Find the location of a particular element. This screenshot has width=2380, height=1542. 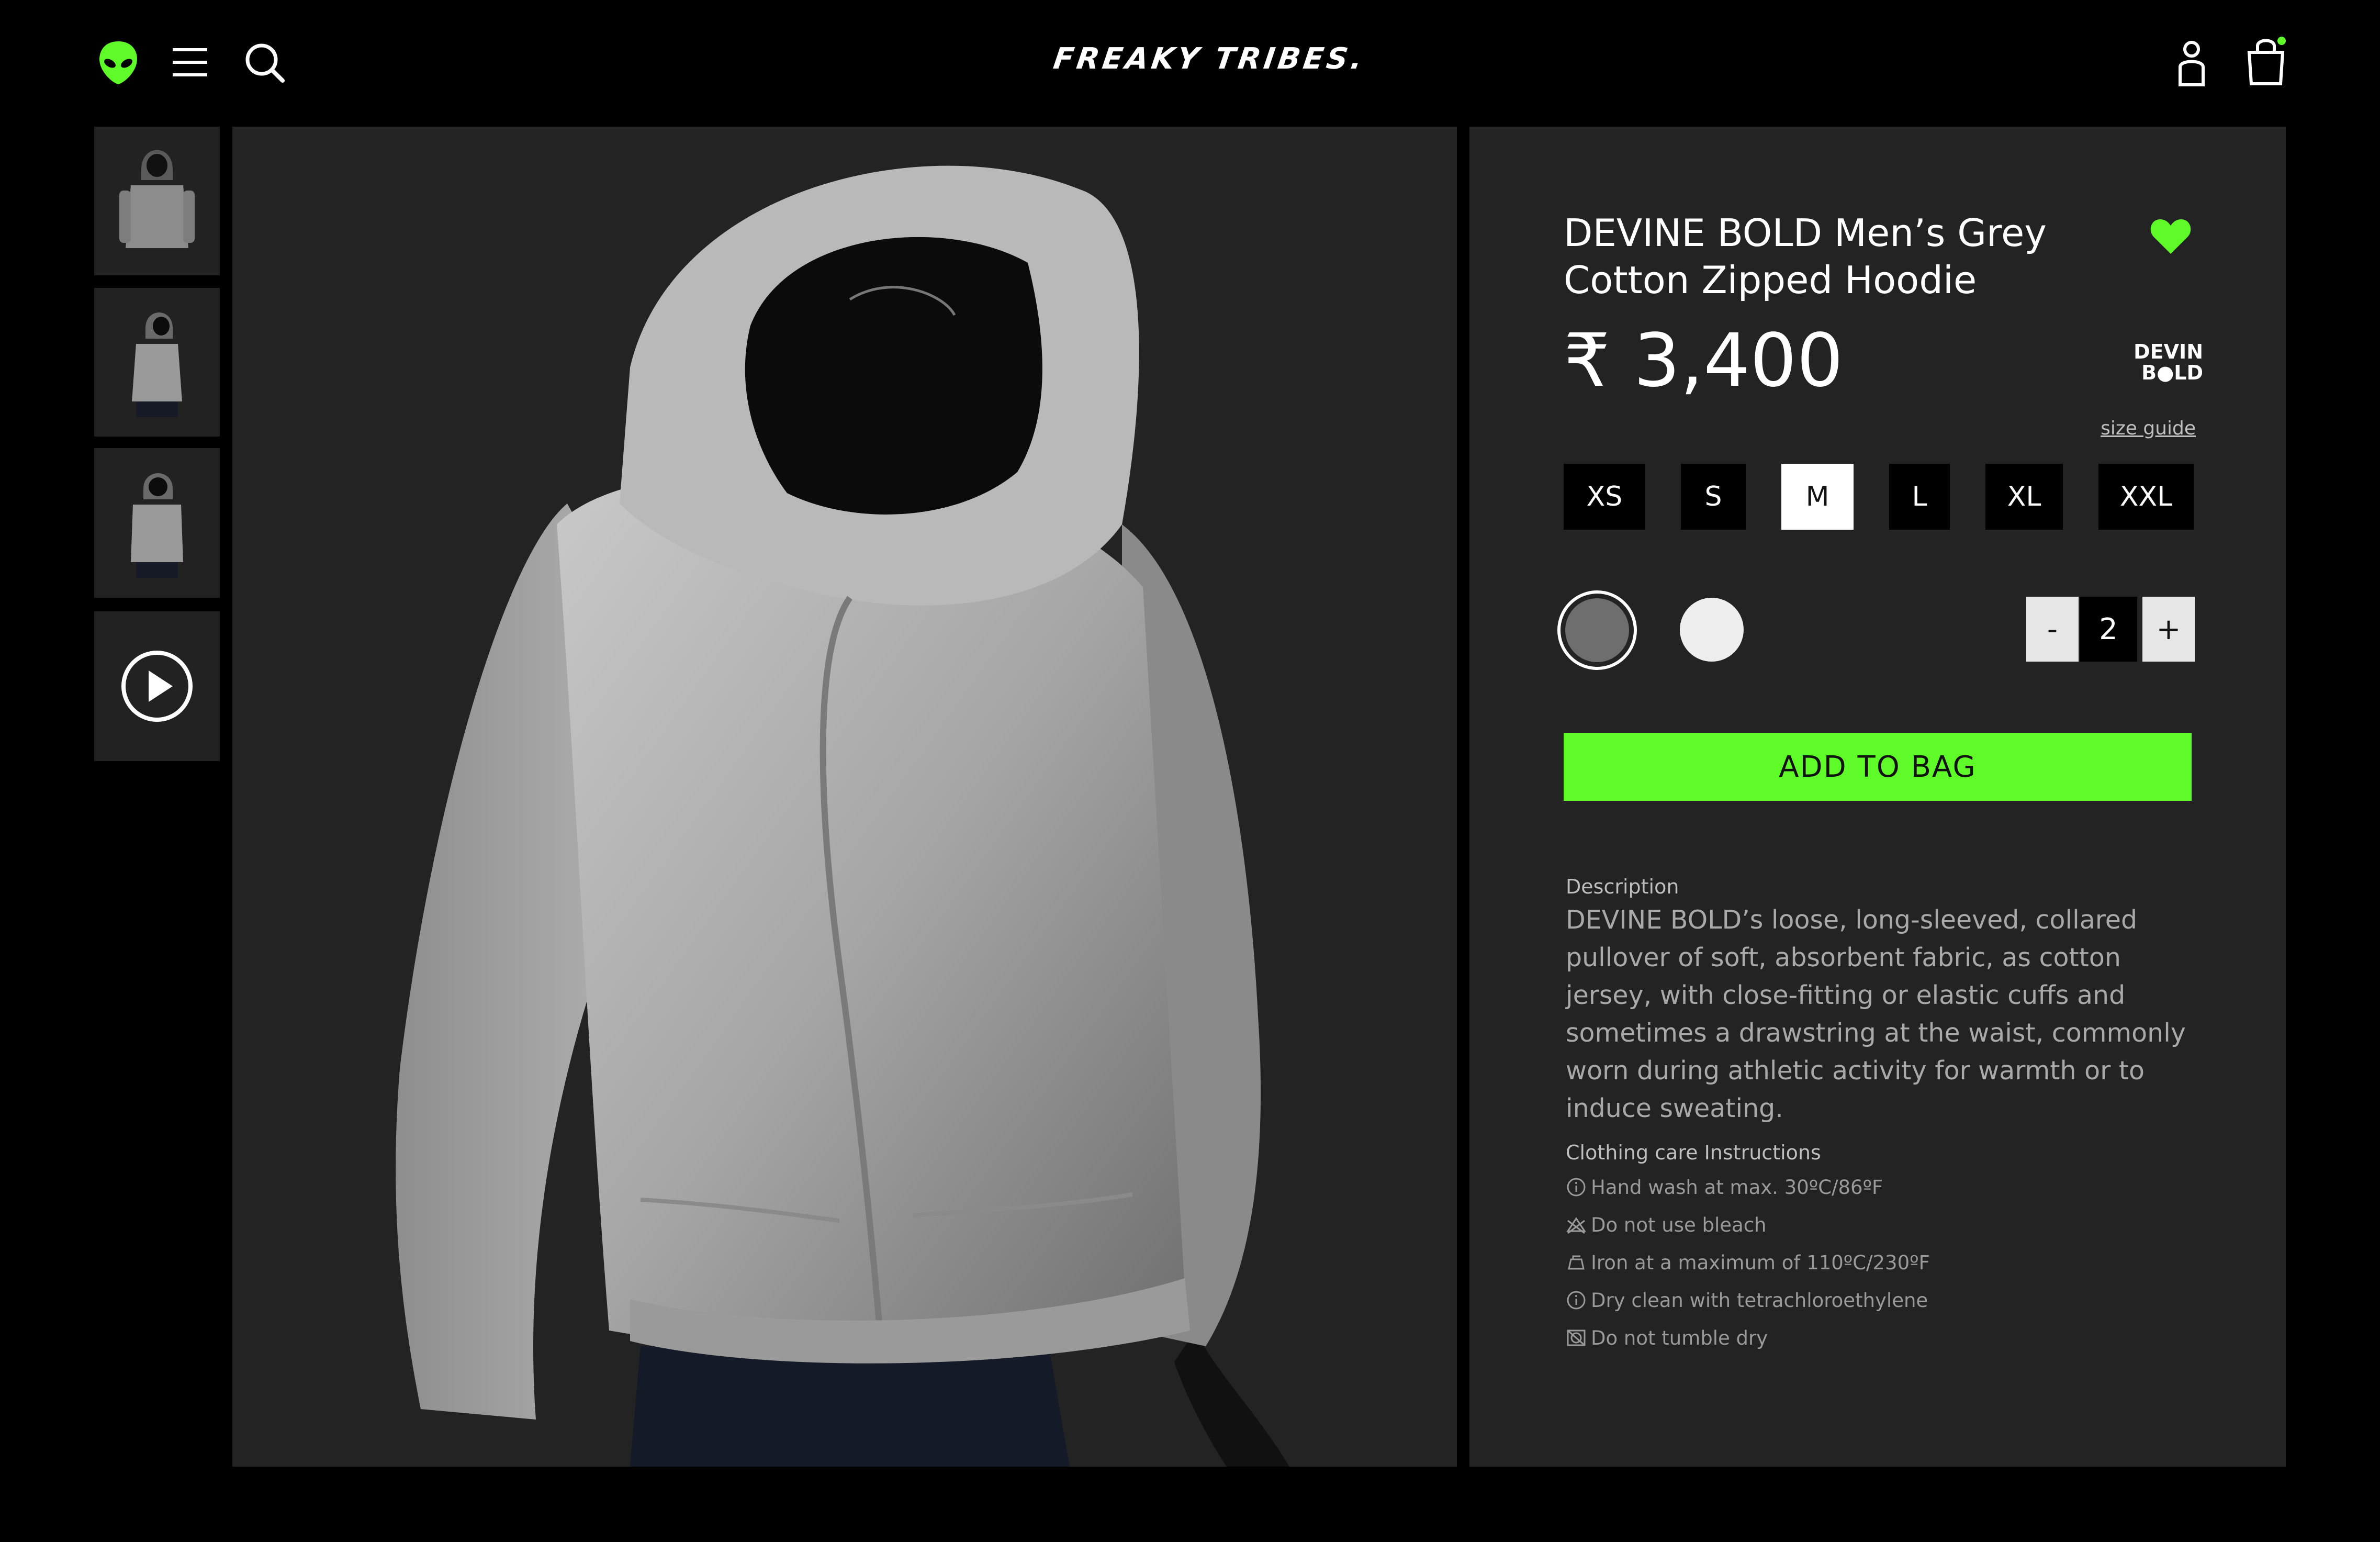

iron-icon is located at coordinates (1577, 1262).